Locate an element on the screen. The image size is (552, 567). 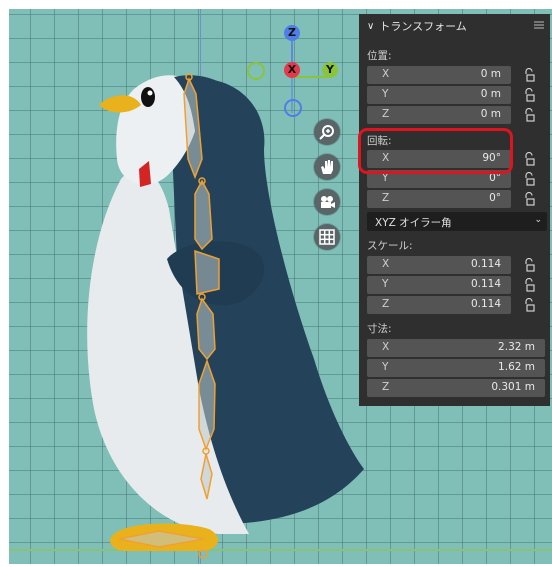
scale-y-field: Y 0.114 is located at coordinates (439, 285).